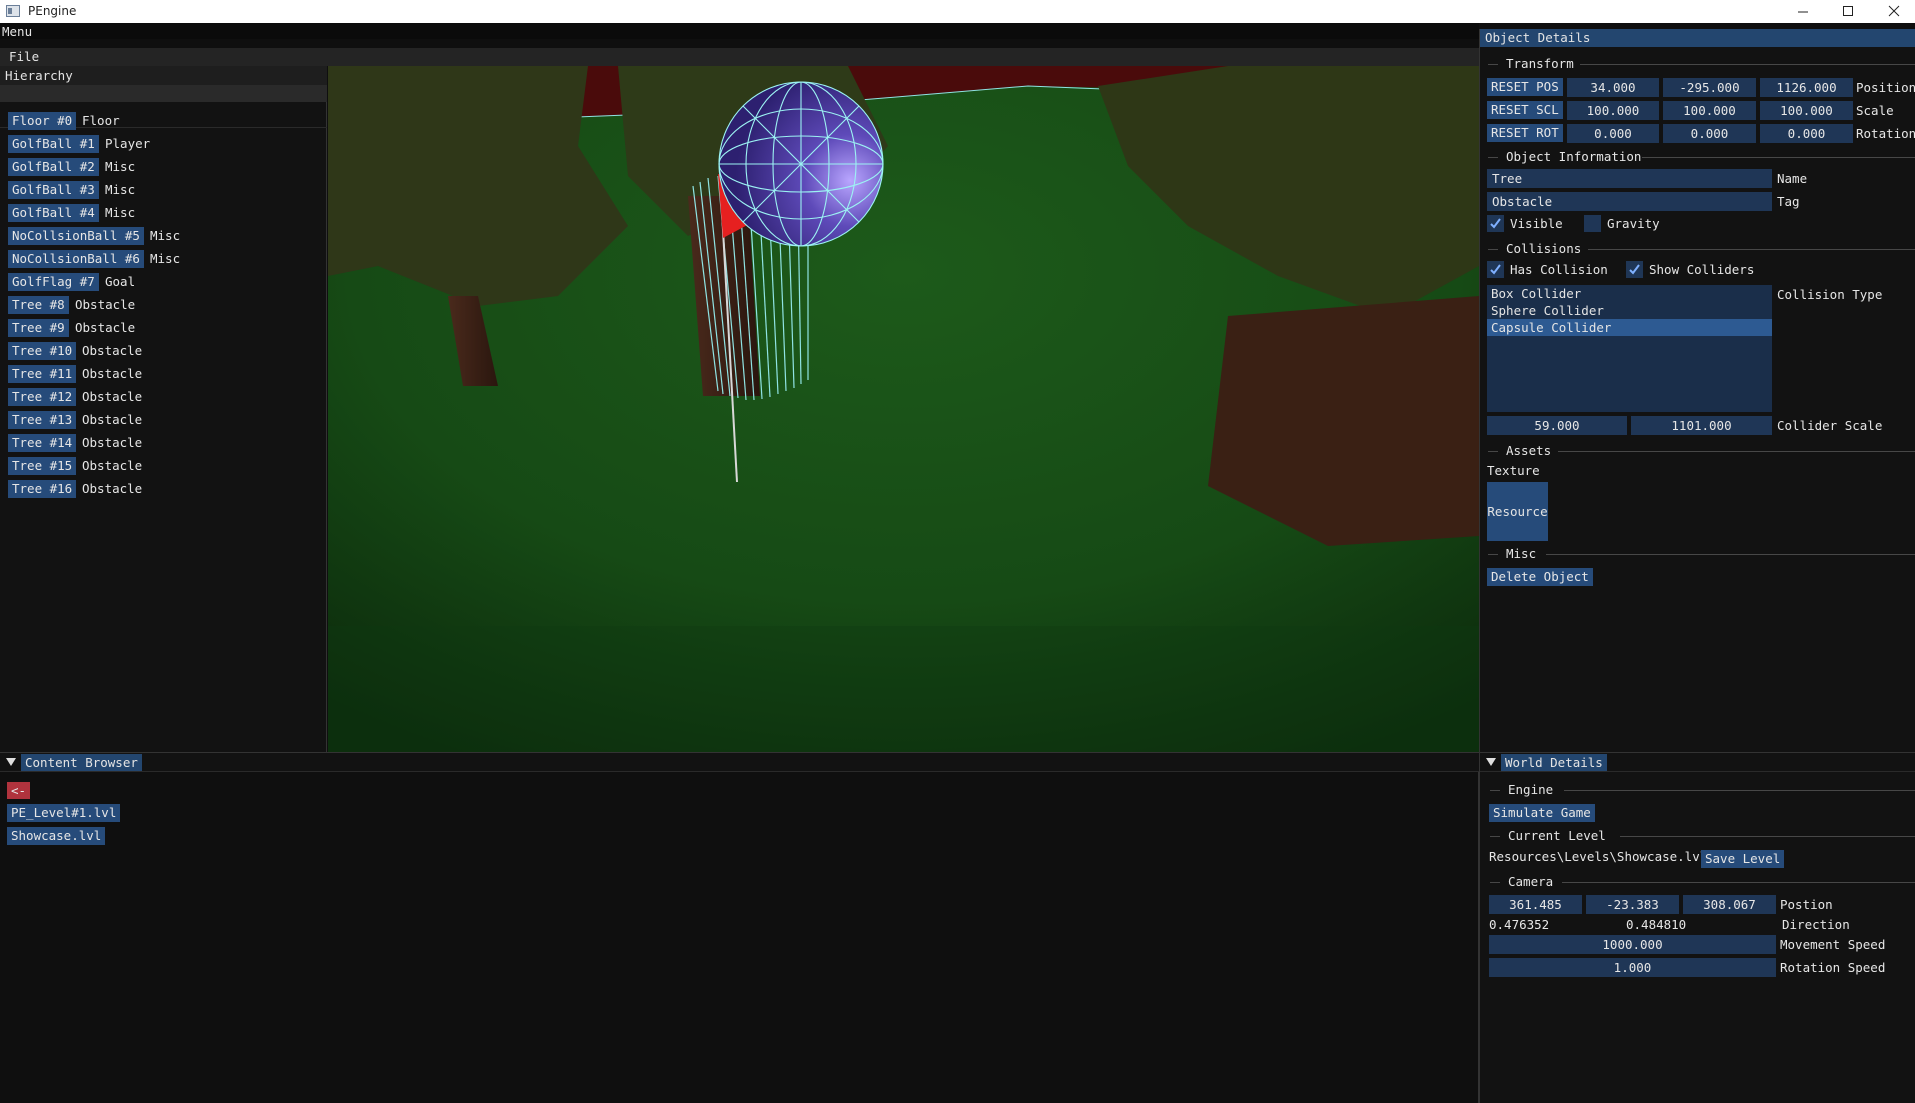 This screenshot has height=1103, width=1915. What do you see at coordinates (1709, 87) in the screenshot?
I see `position-y-input: -295.000` at bounding box center [1709, 87].